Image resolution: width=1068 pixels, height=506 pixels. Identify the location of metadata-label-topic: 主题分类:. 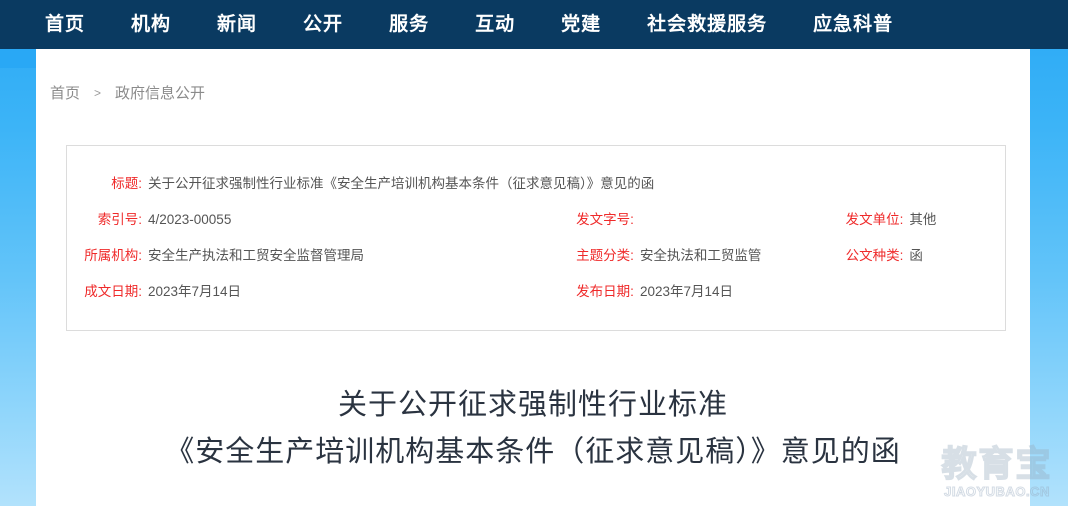
(605, 255).